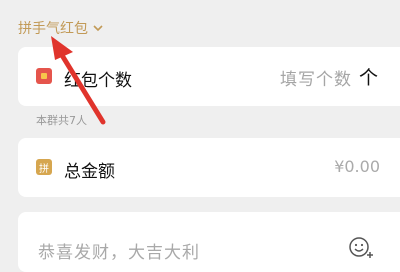 This screenshot has width=400, height=272. I want to click on packet-count-unit: 个, so click(368, 78).